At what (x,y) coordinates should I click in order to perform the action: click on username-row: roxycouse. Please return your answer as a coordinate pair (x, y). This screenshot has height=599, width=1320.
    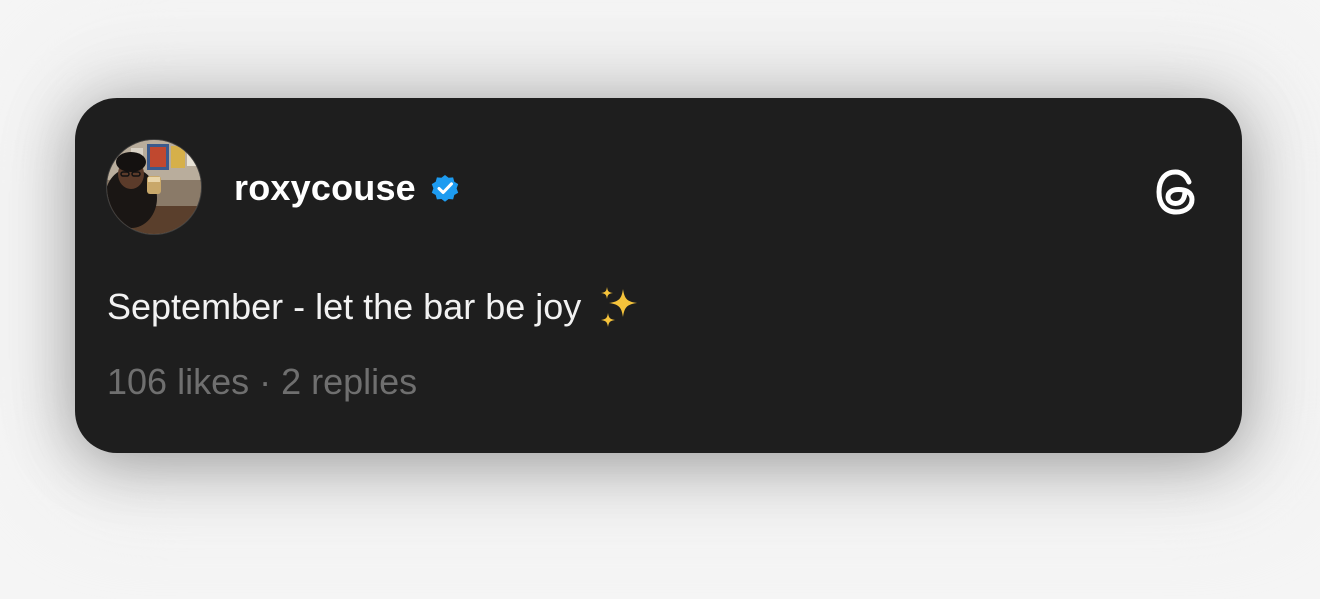
    Looking at the image, I should click on (347, 188).